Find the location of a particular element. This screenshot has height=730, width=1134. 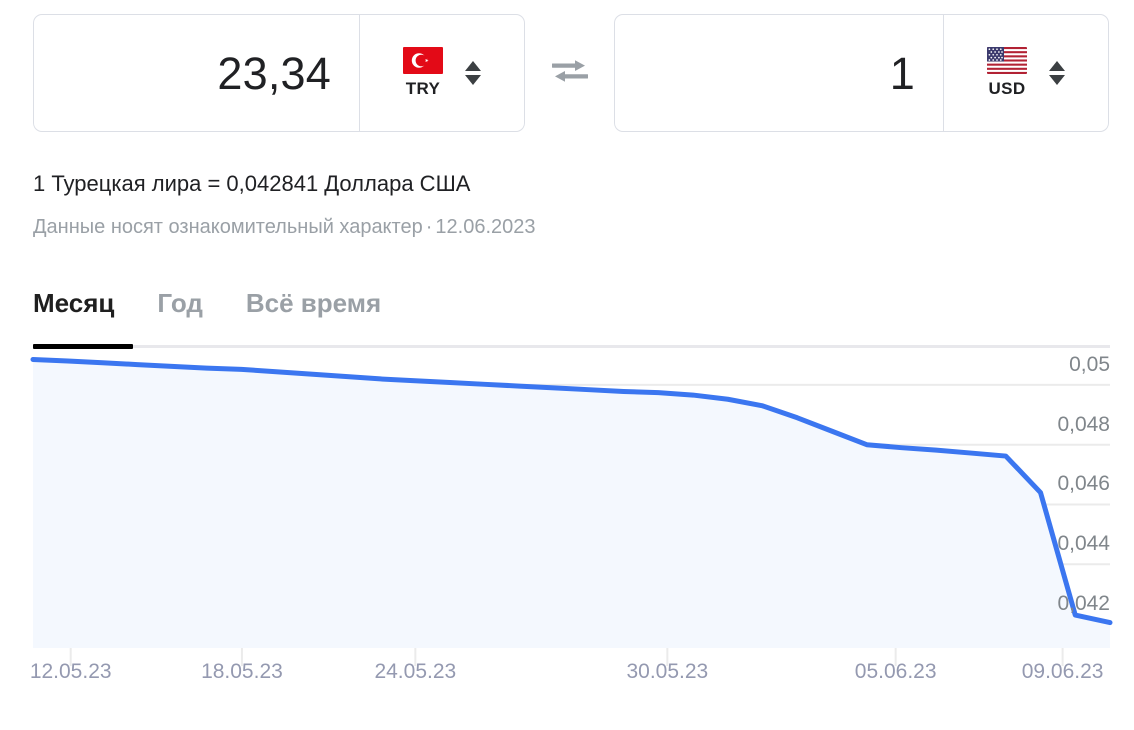

from-amount-value: 23,34 is located at coordinates (274, 73).